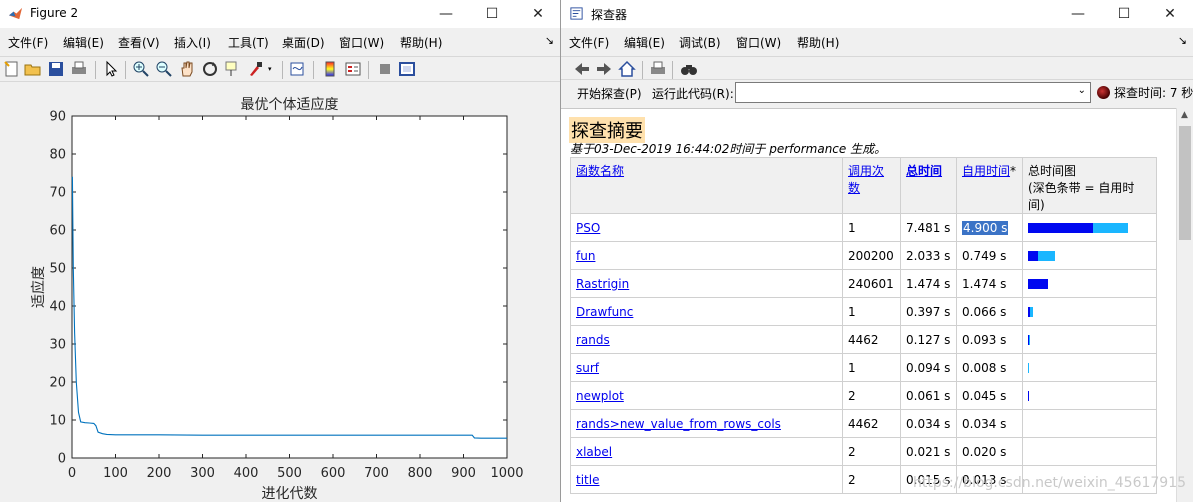 The height and width of the screenshot is (502, 1193). I want to click on rotate-3d-icon, so click(210, 69).